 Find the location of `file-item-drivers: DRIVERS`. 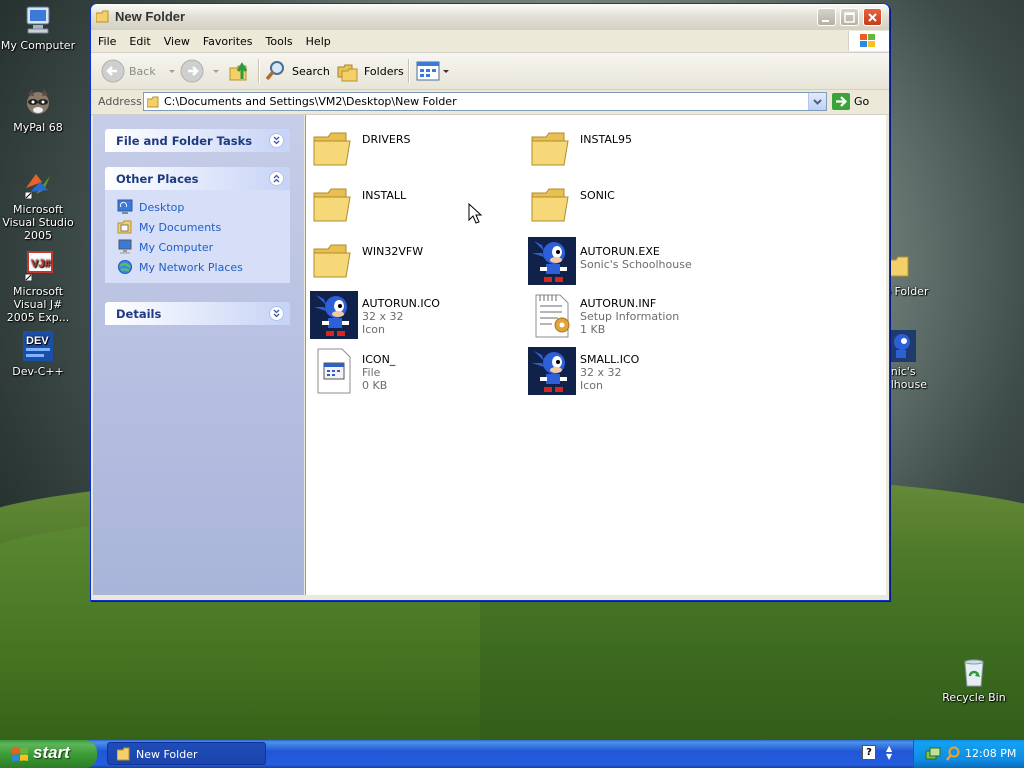

file-item-drivers: DRIVERS is located at coordinates (415, 151).